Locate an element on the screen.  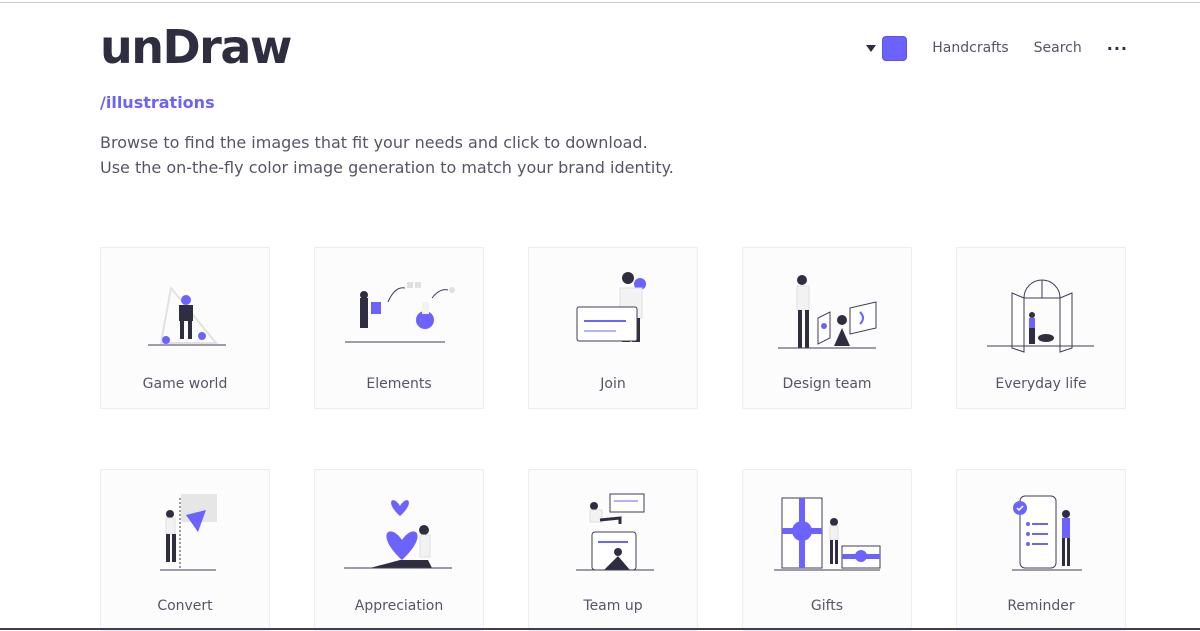
design-team-illustration-icon is located at coordinates (827, 312).